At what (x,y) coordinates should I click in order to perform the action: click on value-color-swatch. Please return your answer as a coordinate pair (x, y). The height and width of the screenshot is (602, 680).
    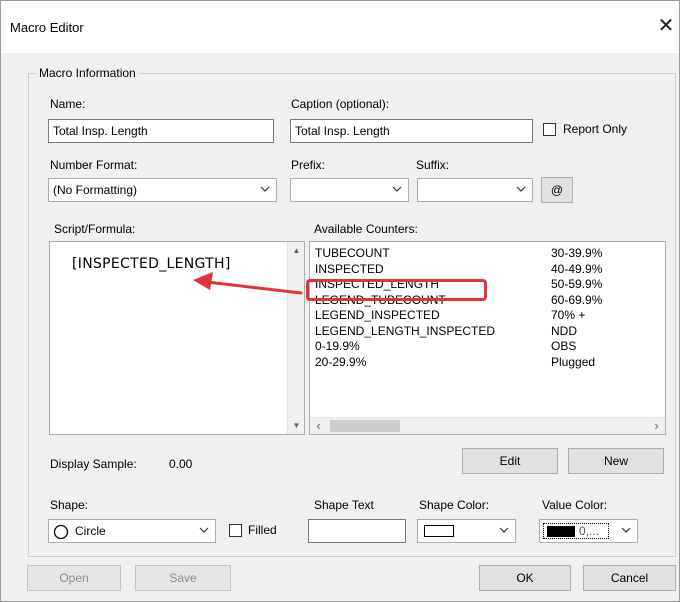
    Looking at the image, I should click on (561, 531).